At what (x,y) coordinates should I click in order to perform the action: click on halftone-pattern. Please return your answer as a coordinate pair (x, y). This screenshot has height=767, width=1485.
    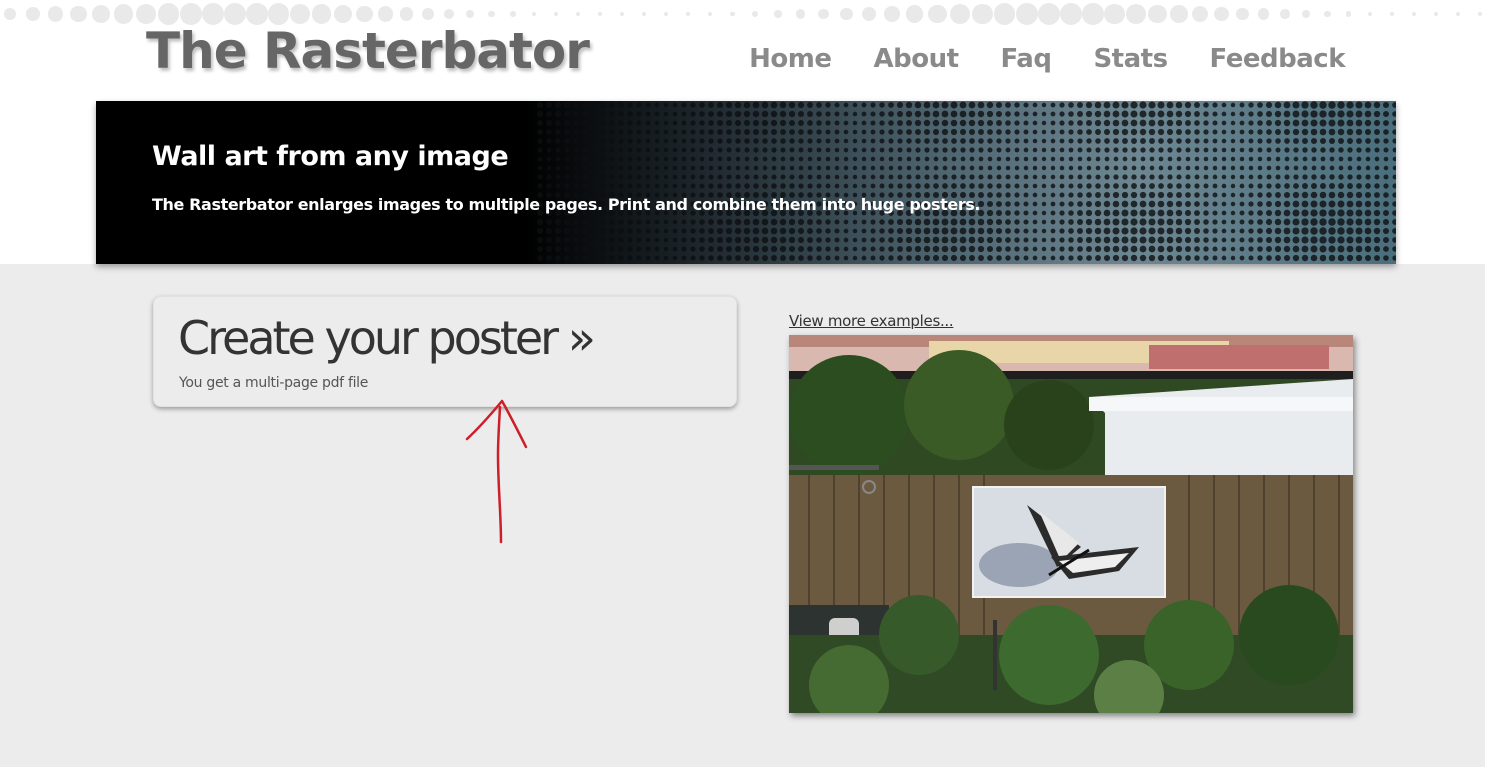
    Looking at the image, I should click on (966, 181).